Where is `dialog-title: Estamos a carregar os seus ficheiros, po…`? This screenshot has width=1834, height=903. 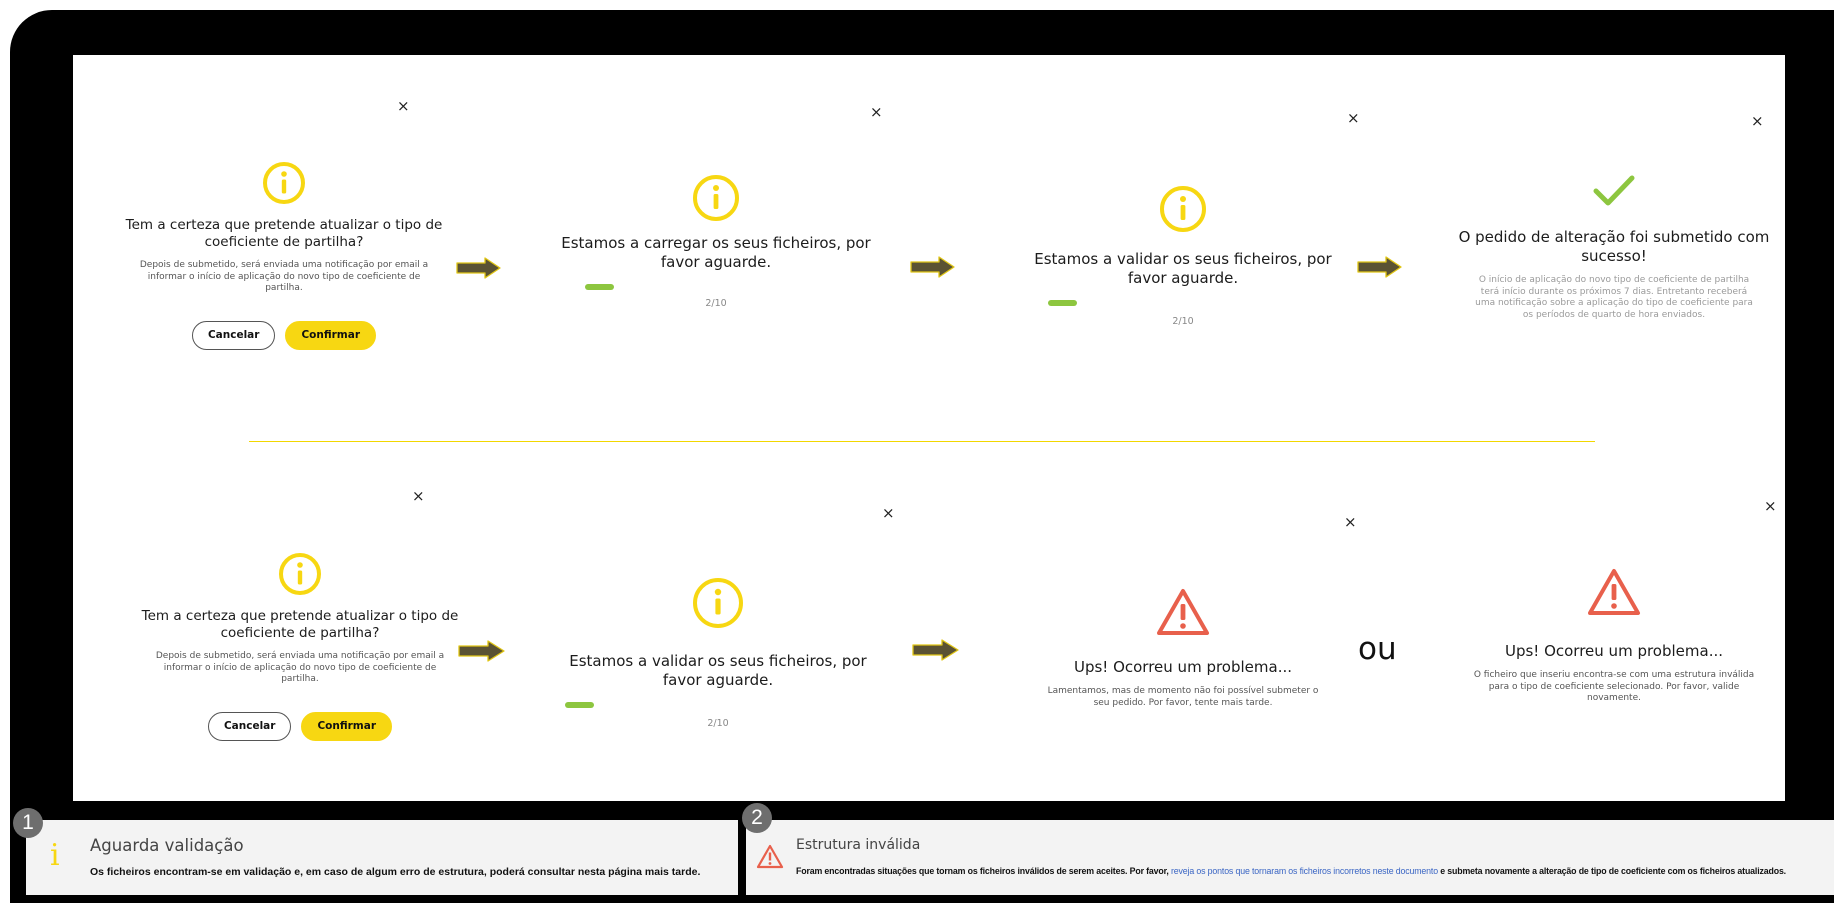 dialog-title: Estamos a carregar os seus ficheiros, po… is located at coordinates (716, 252).